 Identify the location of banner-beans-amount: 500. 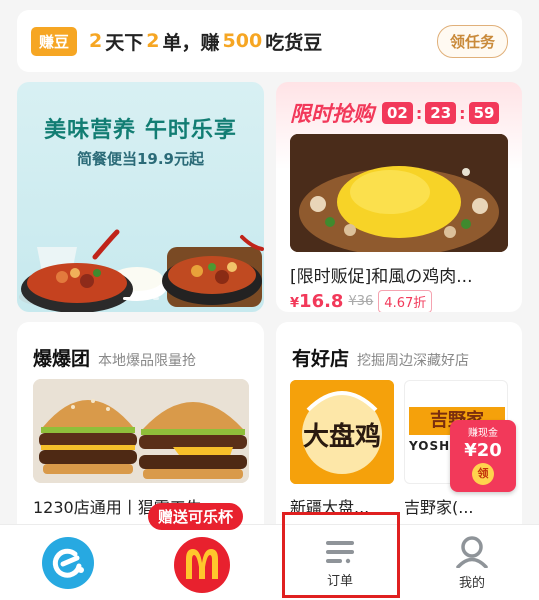
(242, 41).